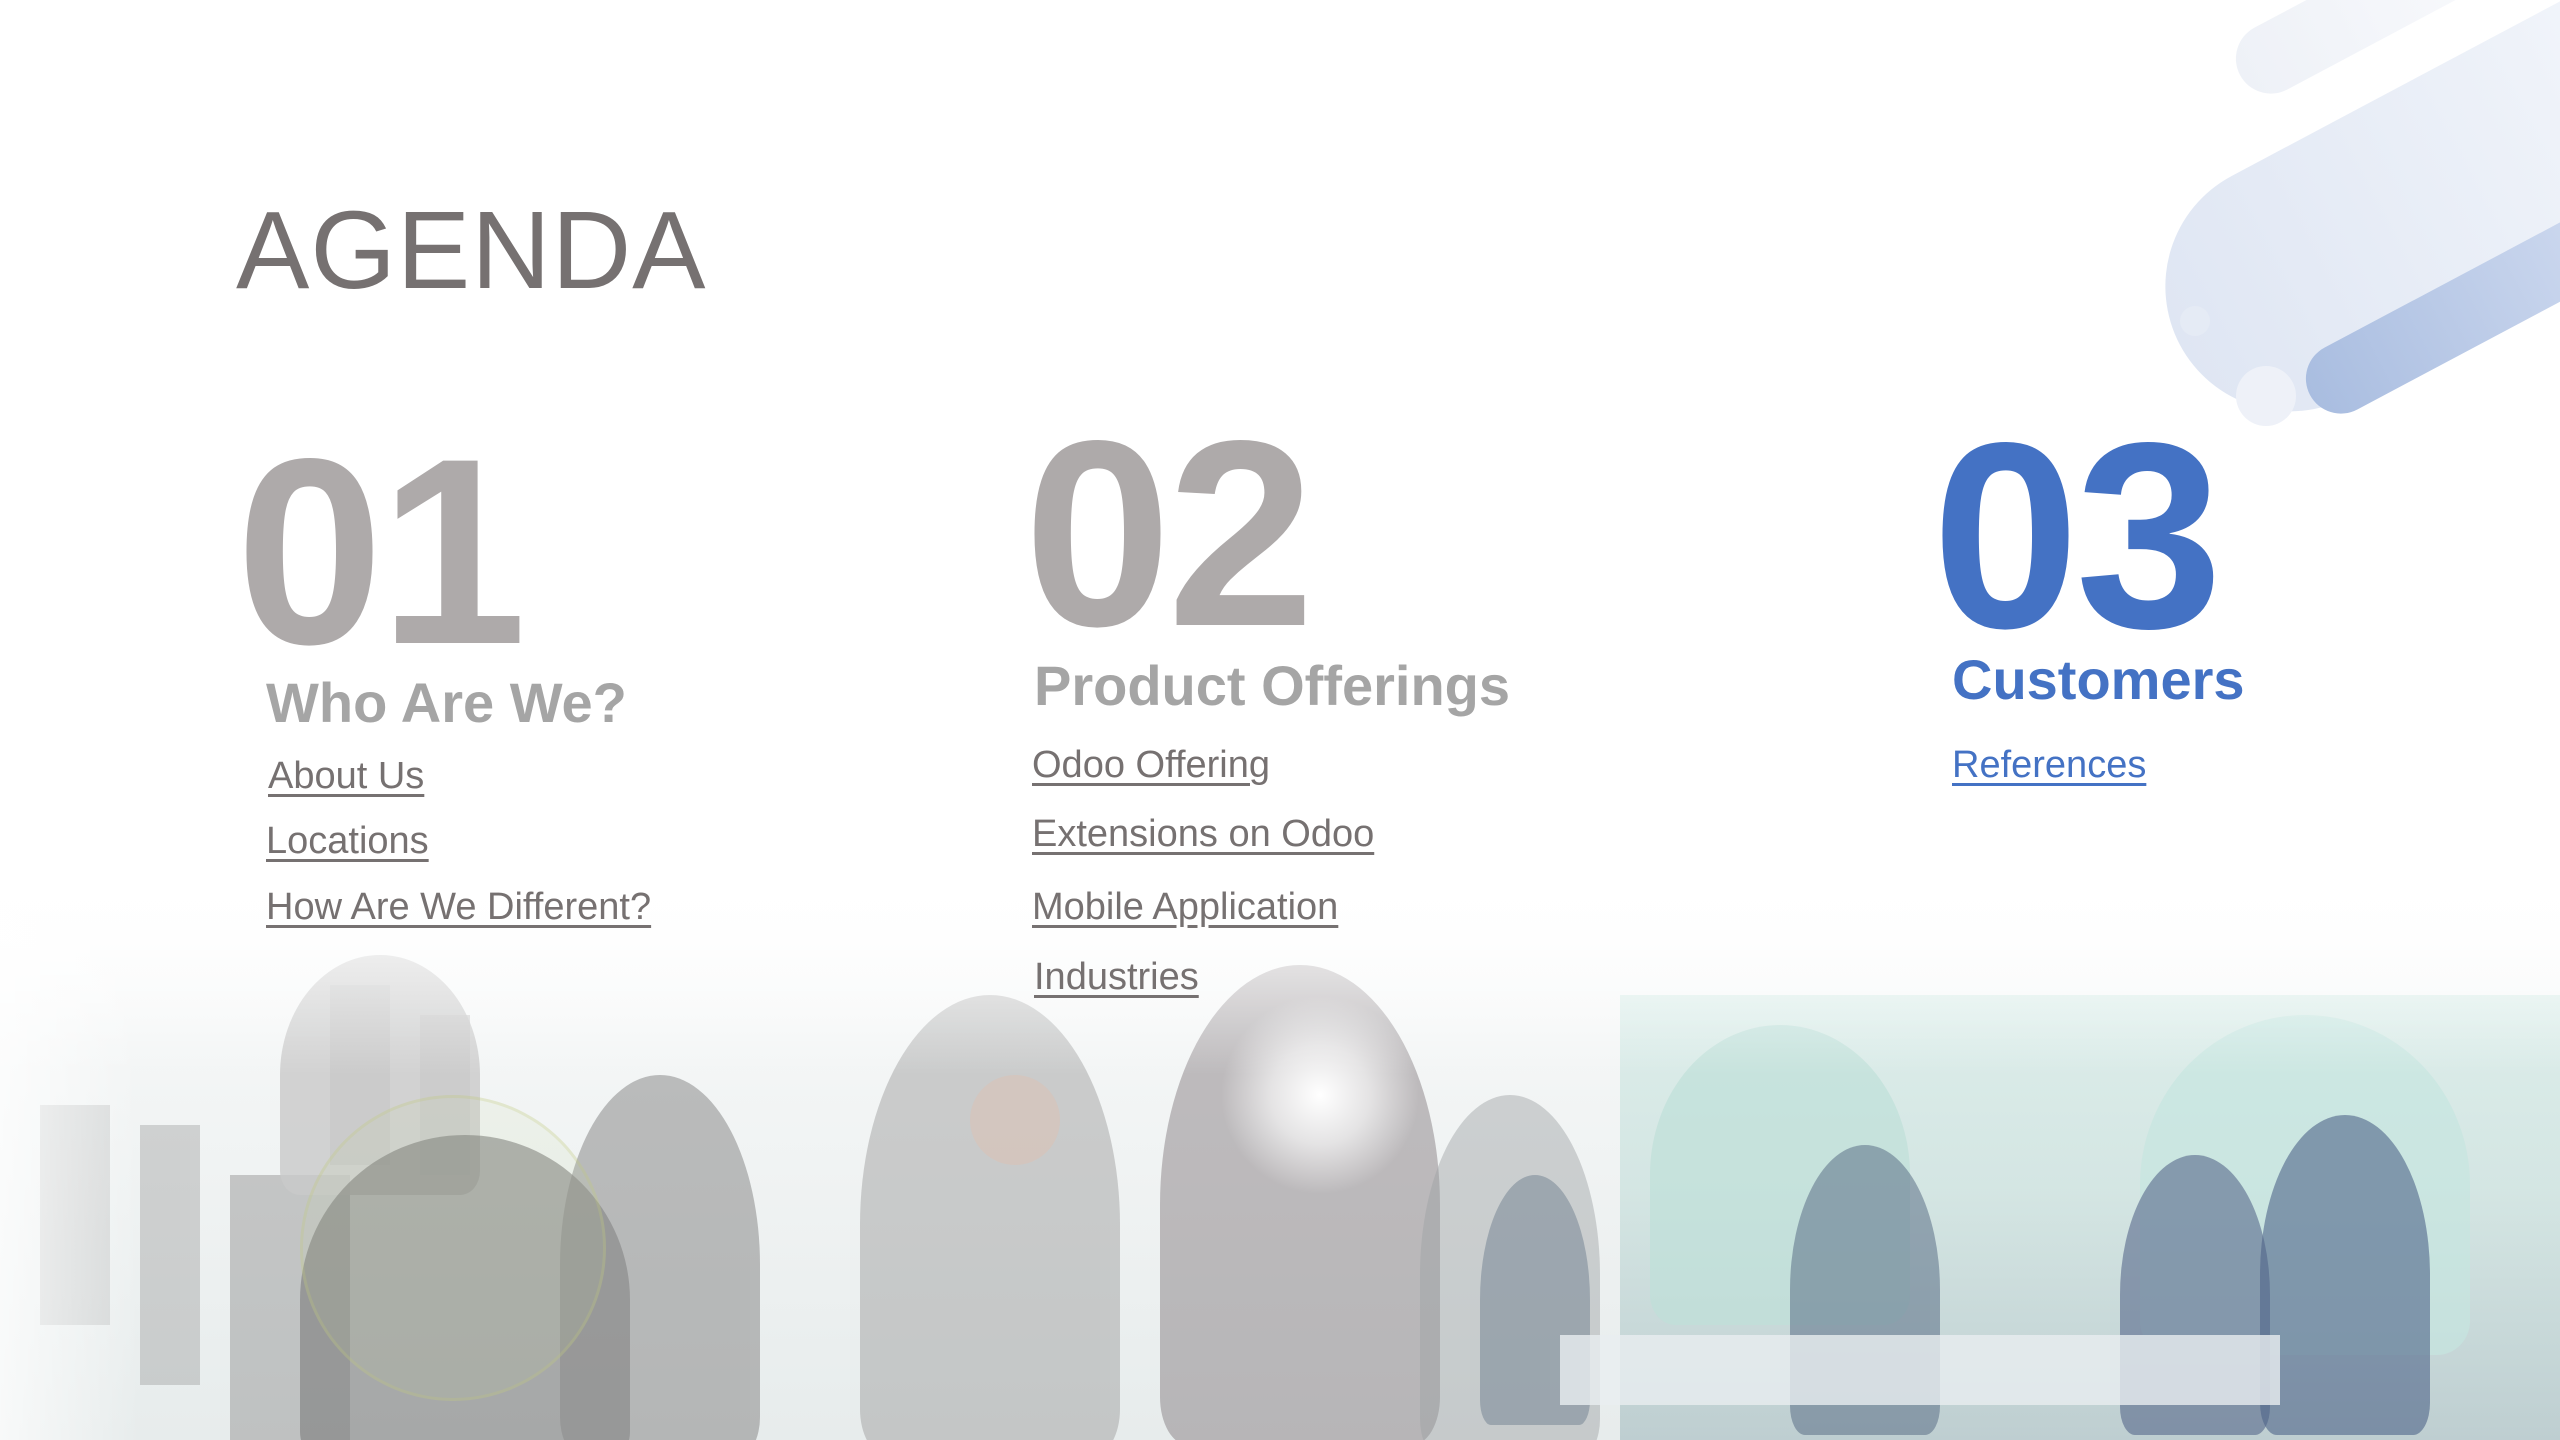 Image resolution: width=2560 pixels, height=1440 pixels. Describe the element at coordinates (1203, 834) in the screenshot. I see `link-extensions-on-odoo: Extensions on Odoo` at that location.